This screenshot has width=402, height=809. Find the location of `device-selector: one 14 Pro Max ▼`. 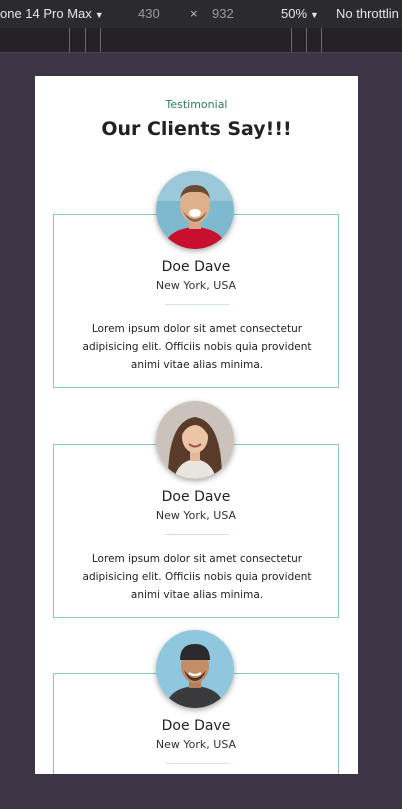

device-selector: one 14 Pro Max ▼ is located at coordinates (52, 13).